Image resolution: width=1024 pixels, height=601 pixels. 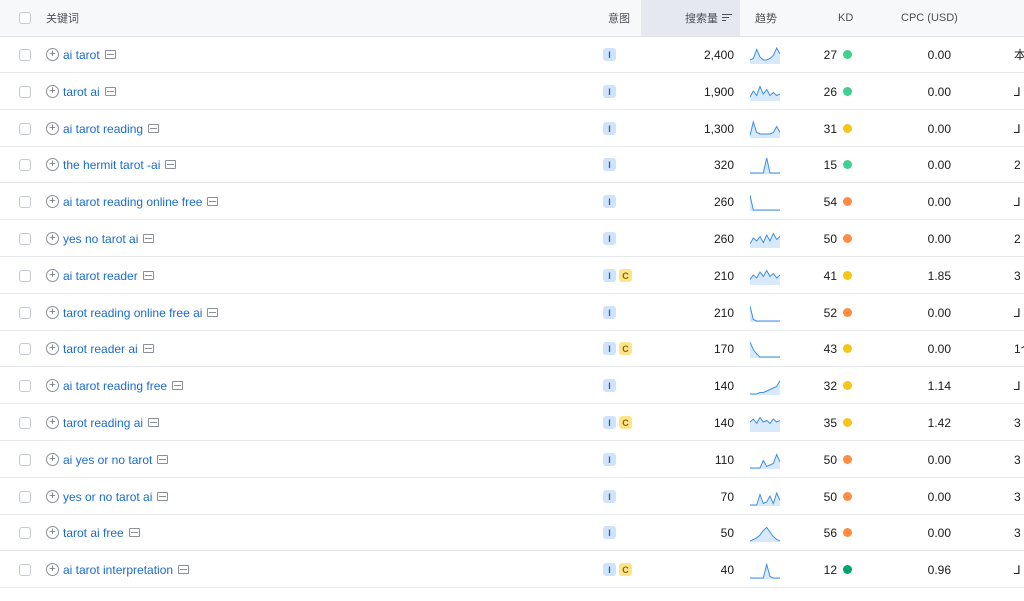 I want to click on table-row-partial, so click(x=512, y=595).